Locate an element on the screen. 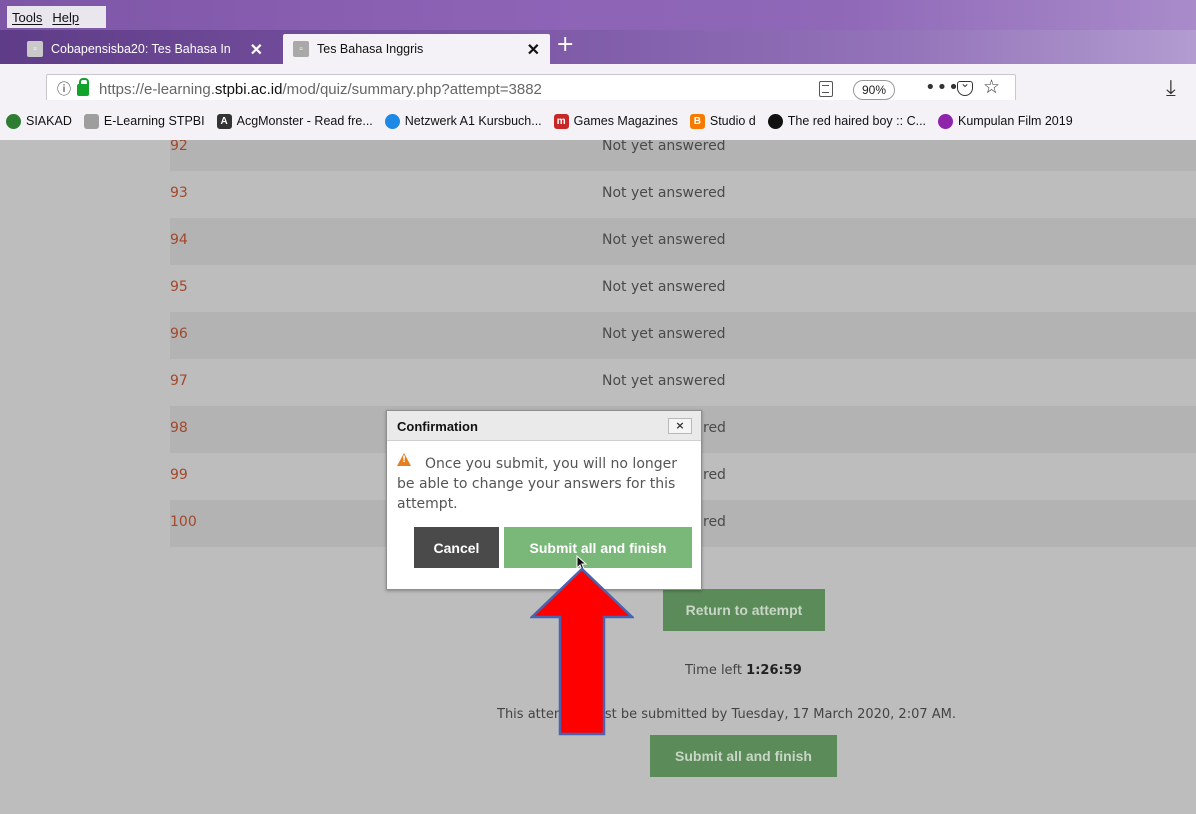 The width and height of the screenshot is (1196, 814). menu-bar: Tools Help is located at coordinates (598, 15).